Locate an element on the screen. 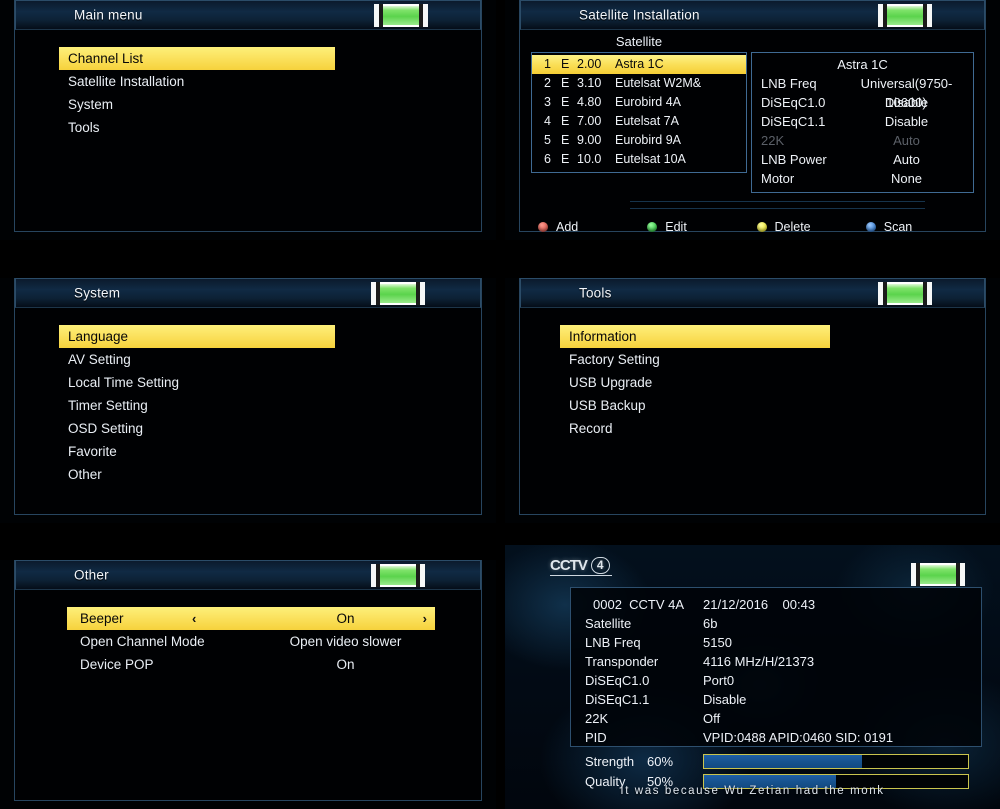 The image size is (1000, 809). lnb-row-22k: 22K Auto is located at coordinates (862, 140).